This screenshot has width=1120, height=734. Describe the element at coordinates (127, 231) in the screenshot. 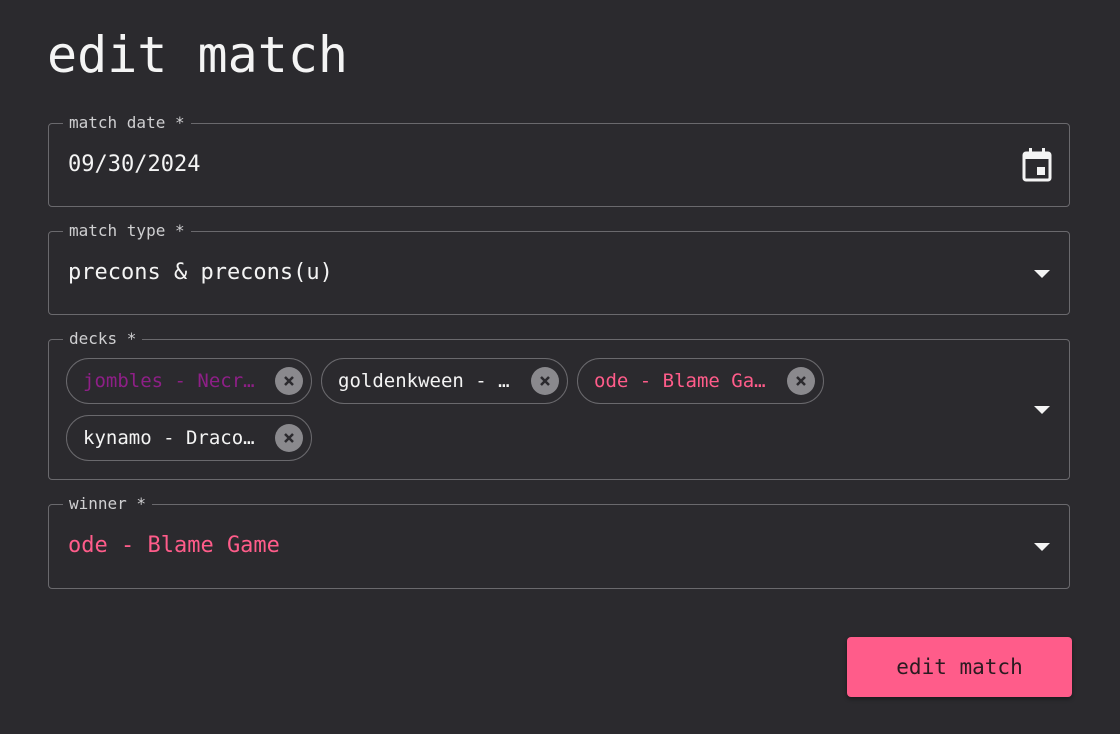

I see `match-type-label: match type *` at that location.